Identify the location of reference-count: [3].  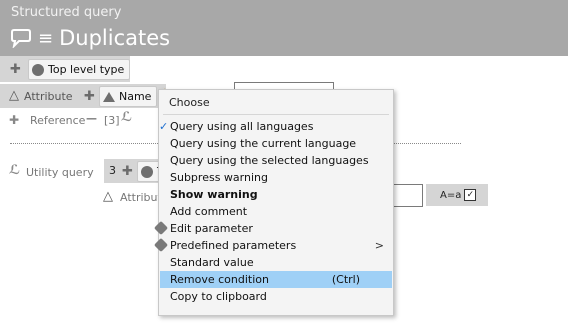
(112, 120).